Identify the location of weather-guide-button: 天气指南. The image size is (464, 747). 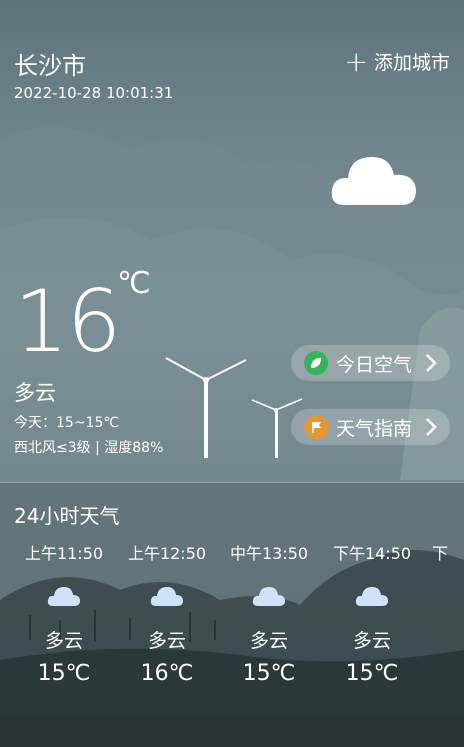
(370, 427).